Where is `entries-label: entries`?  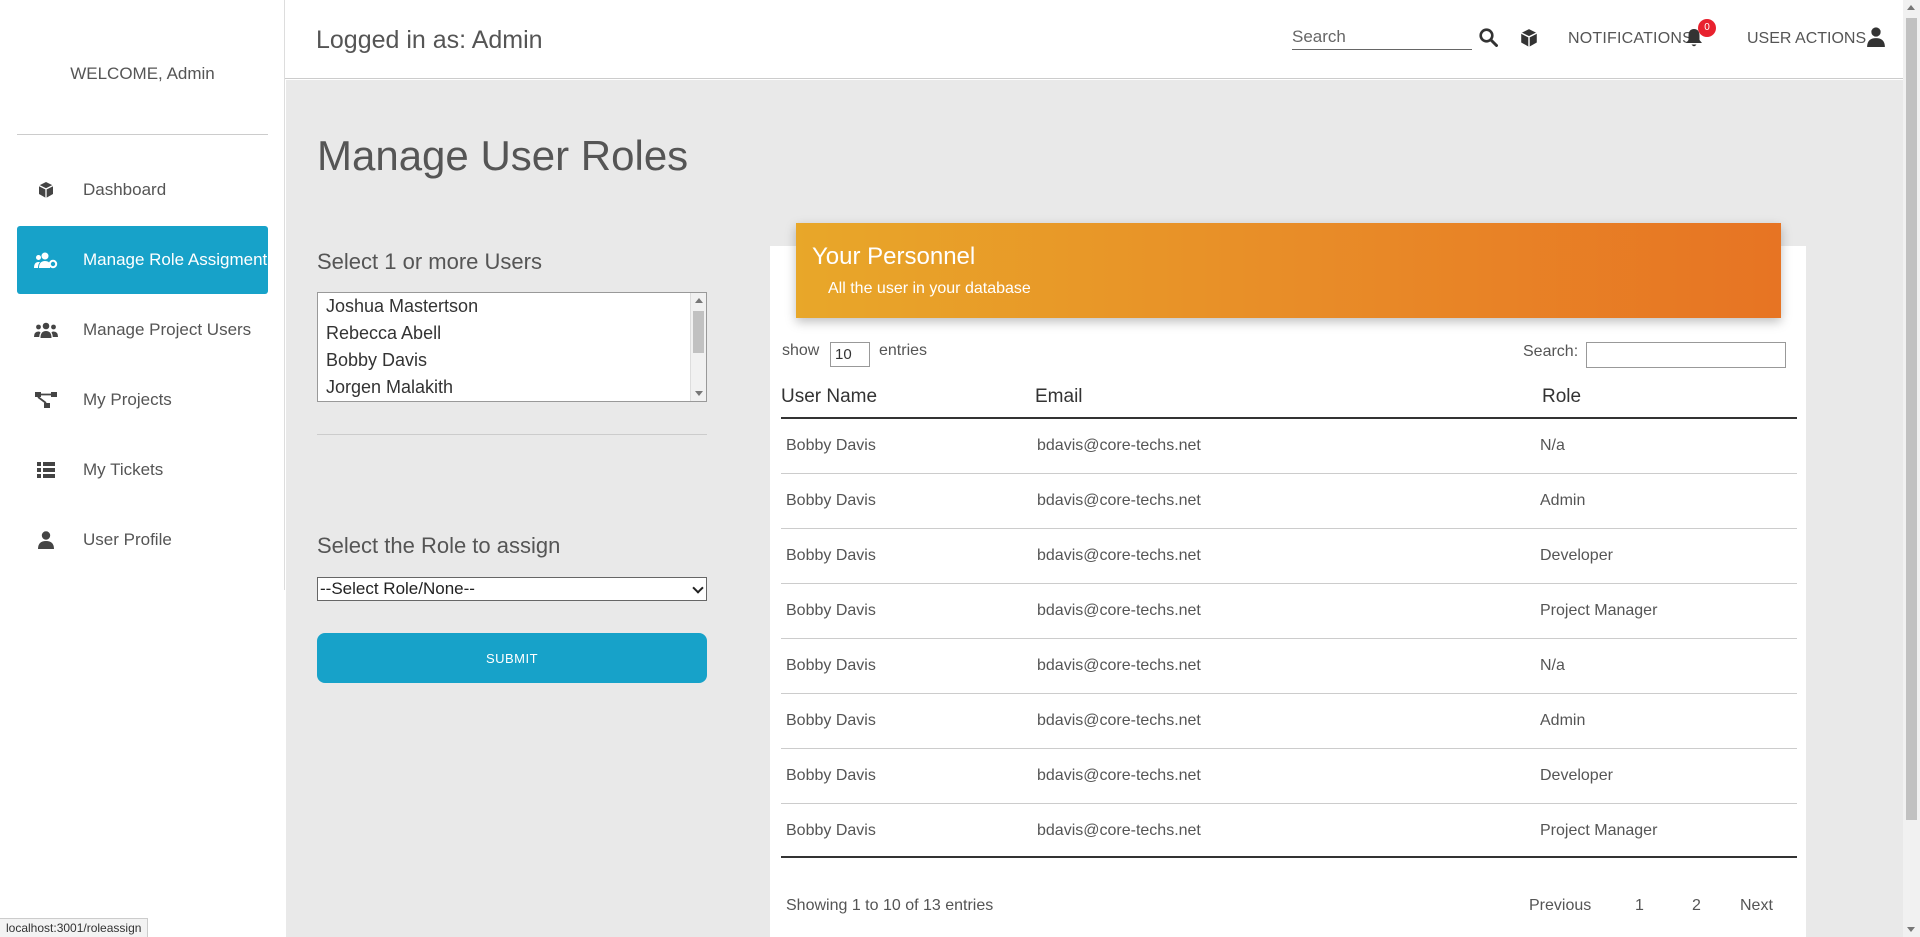
entries-label: entries is located at coordinates (903, 350).